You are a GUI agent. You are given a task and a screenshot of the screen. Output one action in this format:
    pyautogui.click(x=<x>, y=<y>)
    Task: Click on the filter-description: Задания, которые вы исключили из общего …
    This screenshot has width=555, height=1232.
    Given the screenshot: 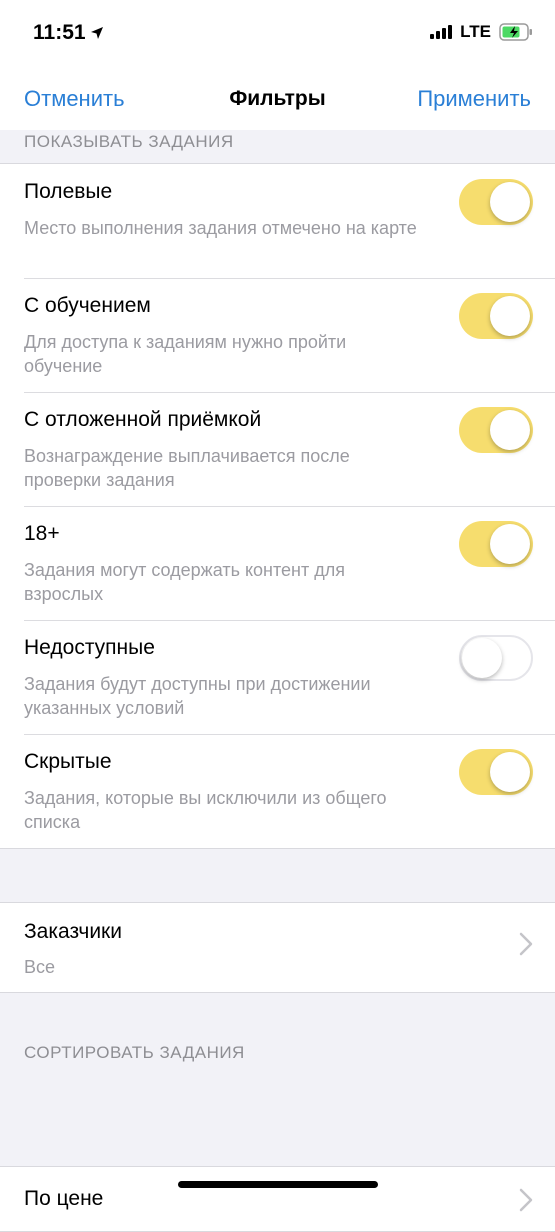 What is the action you would take?
    pyautogui.click(x=205, y=810)
    